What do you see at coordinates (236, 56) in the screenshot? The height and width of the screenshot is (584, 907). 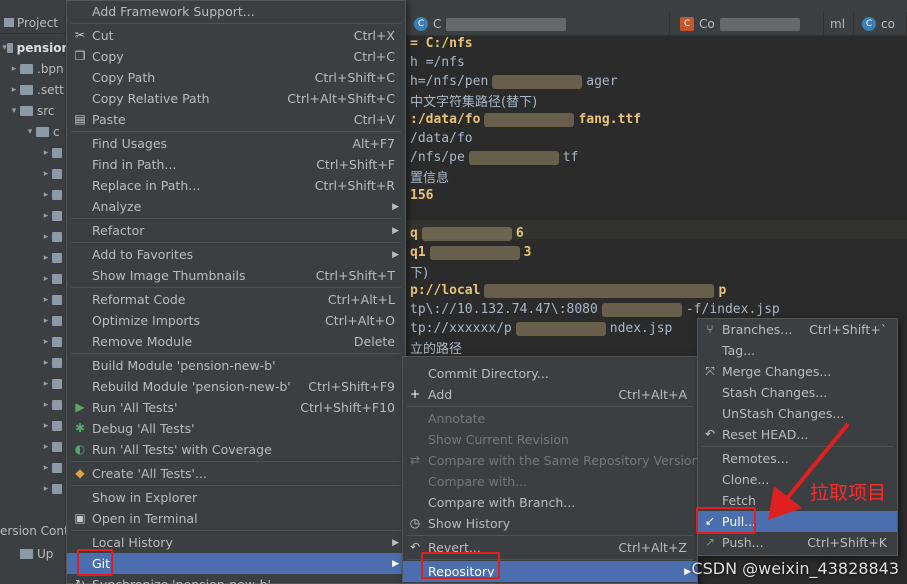 I see `ctx-item-copy: ❐ Copy Ctrl+C` at bounding box center [236, 56].